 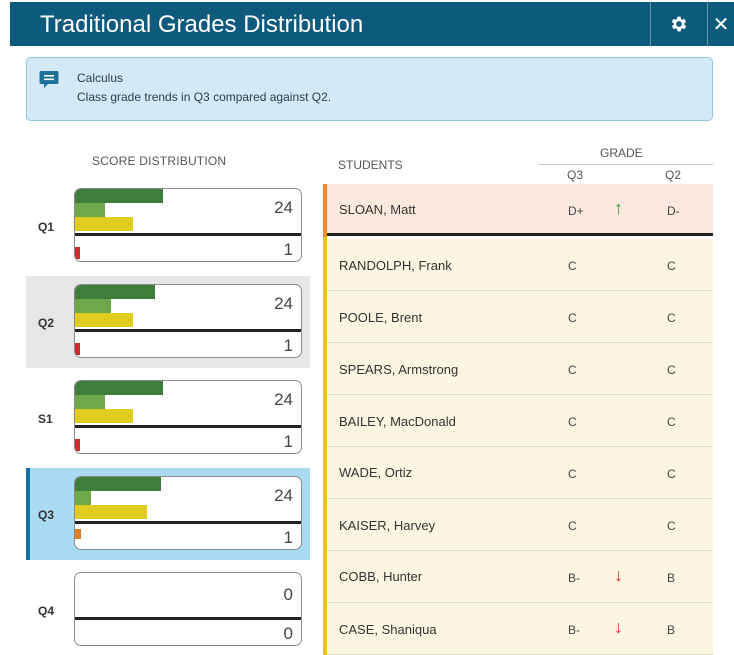 What do you see at coordinates (288, 594) in the screenshot?
I see `passing-count: 0` at bounding box center [288, 594].